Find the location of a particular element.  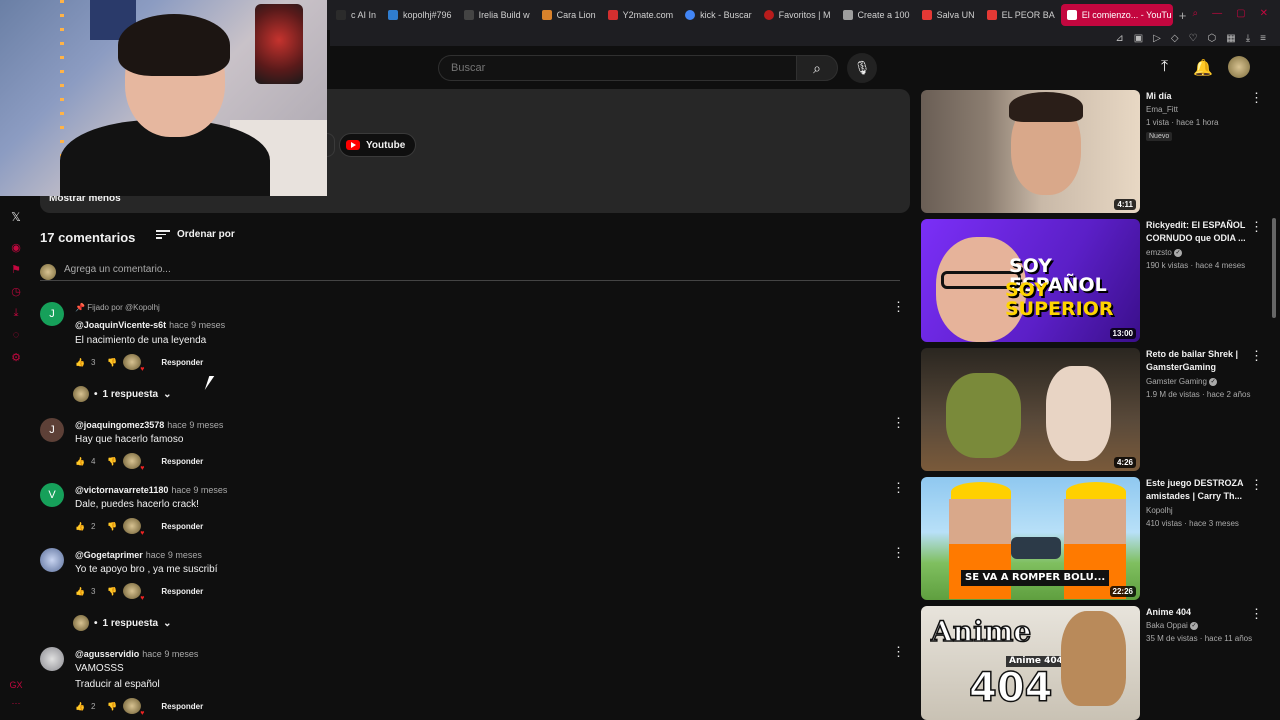

chat-icon: ◌ is located at coordinates (16, 335).